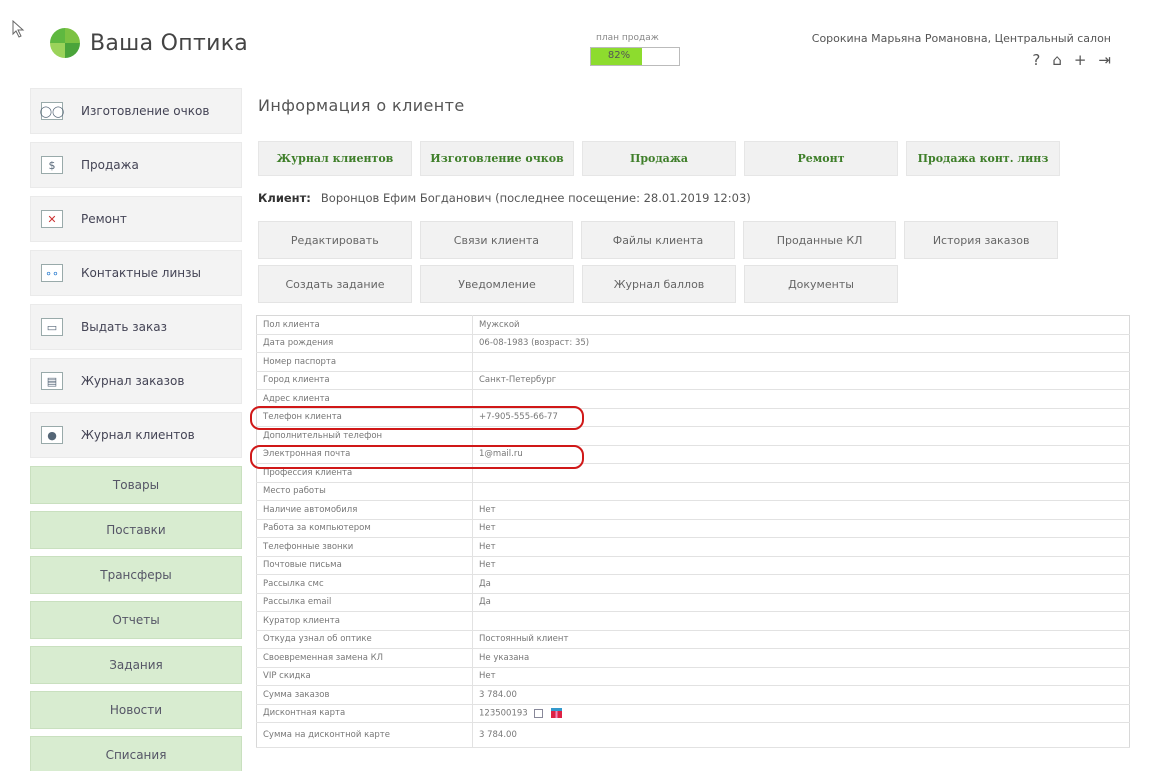 This screenshot has height=771, width=1149. Describe the element at coordinates (556, 713) in the screenshot. I see `gift-icon` at that location.